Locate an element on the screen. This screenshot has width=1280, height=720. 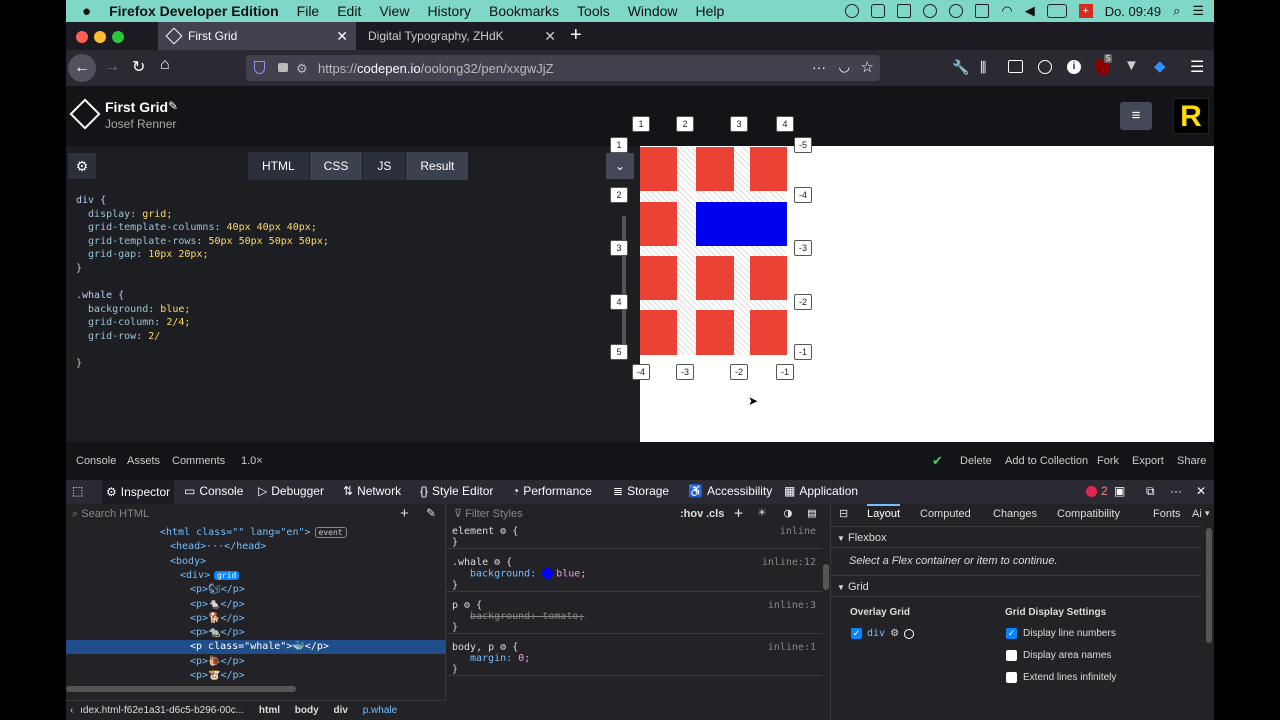
info-icon is located at coordinates (930, 11).